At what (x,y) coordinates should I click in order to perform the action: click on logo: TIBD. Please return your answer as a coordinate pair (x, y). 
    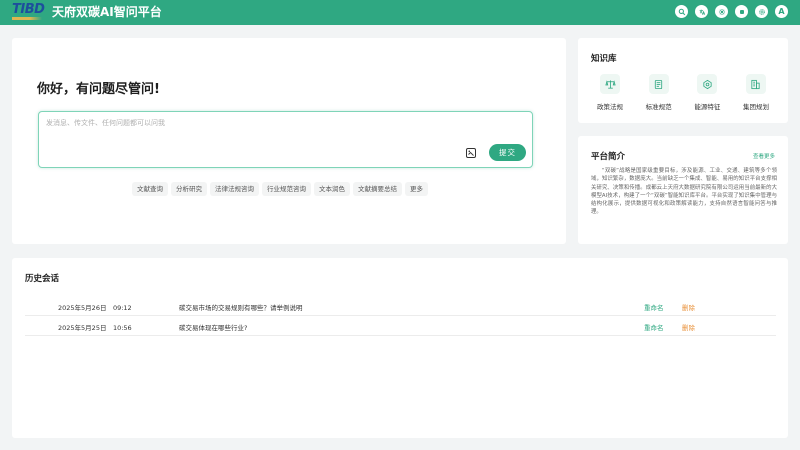
    Looking at the image, I should click on (28, 12).